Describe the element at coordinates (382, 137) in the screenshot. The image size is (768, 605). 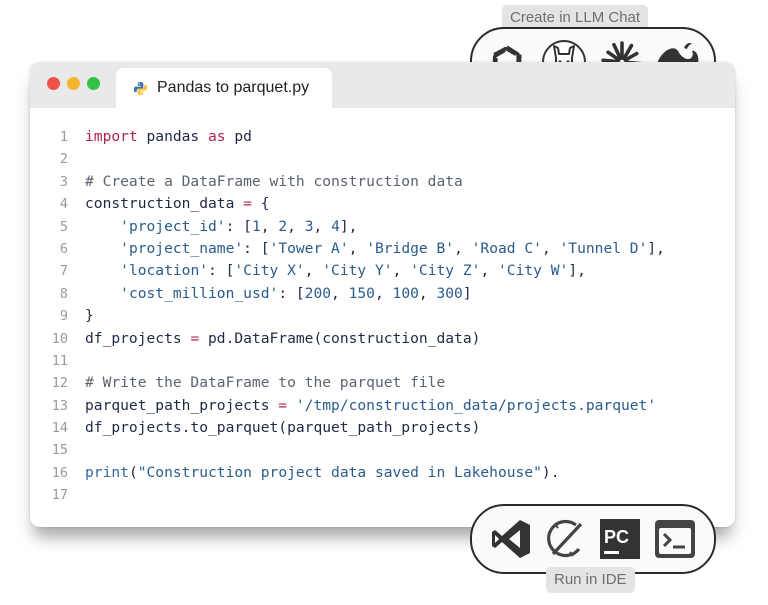
I see `code-line: 1 import pandas as pd` at that location.